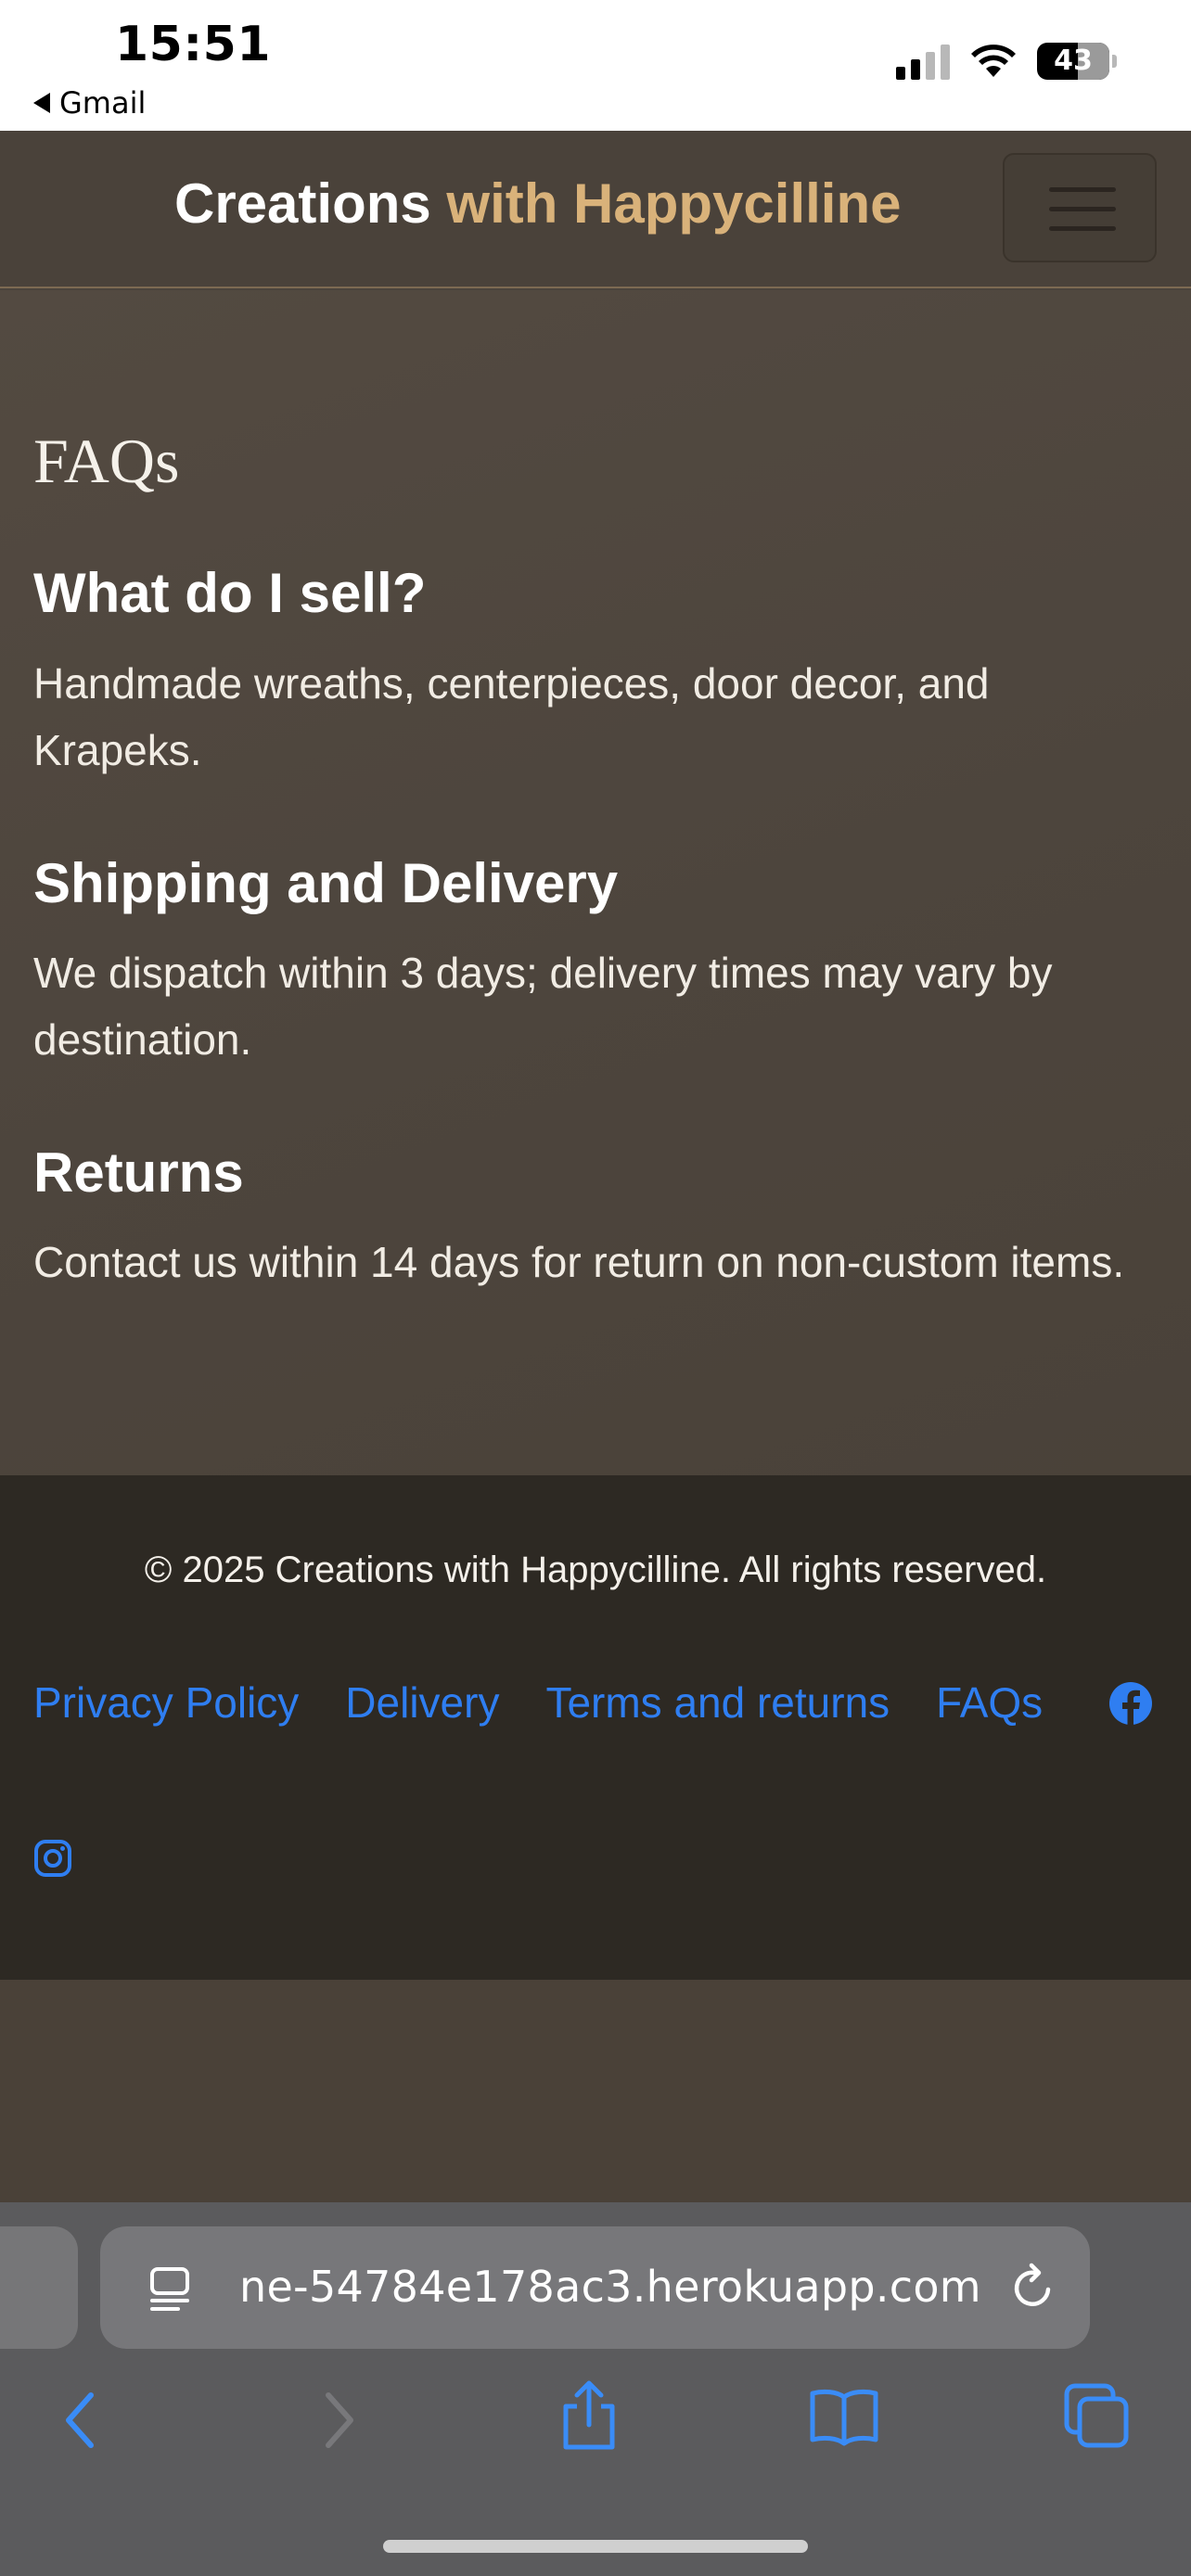  I want to click on terms-returns-link: Terms and returns, so click(717, 1702).